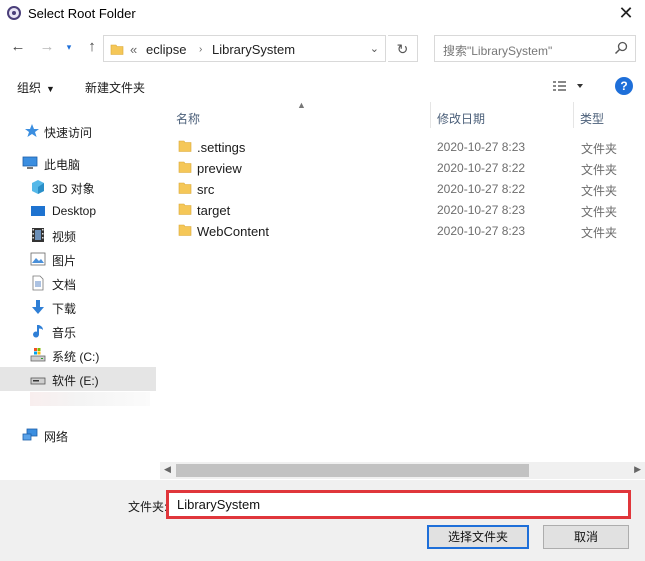  What do you see at coordinates (407, 230) in the screenshot?
I see `list-item: WebContent 2020-10-27 8:23 文件夹` at bounding box center [407, 230].